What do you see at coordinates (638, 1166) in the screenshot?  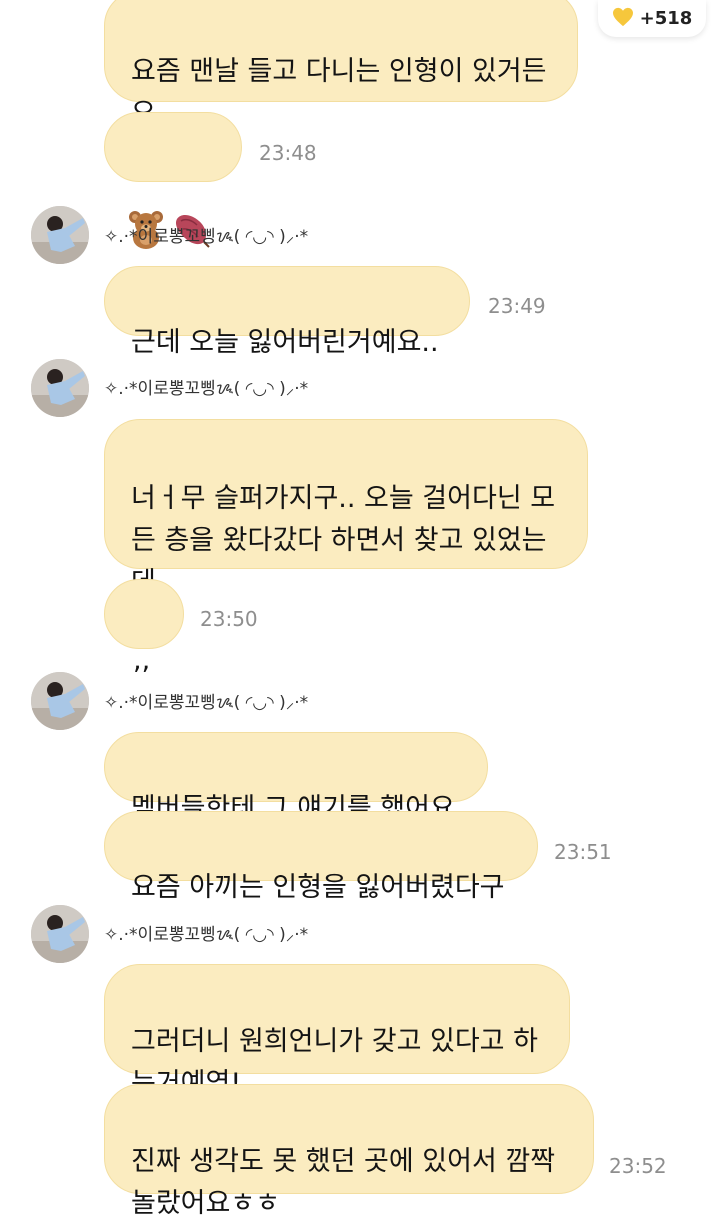 I see `message-time: 23:52` at bounding box center [638, 1166].